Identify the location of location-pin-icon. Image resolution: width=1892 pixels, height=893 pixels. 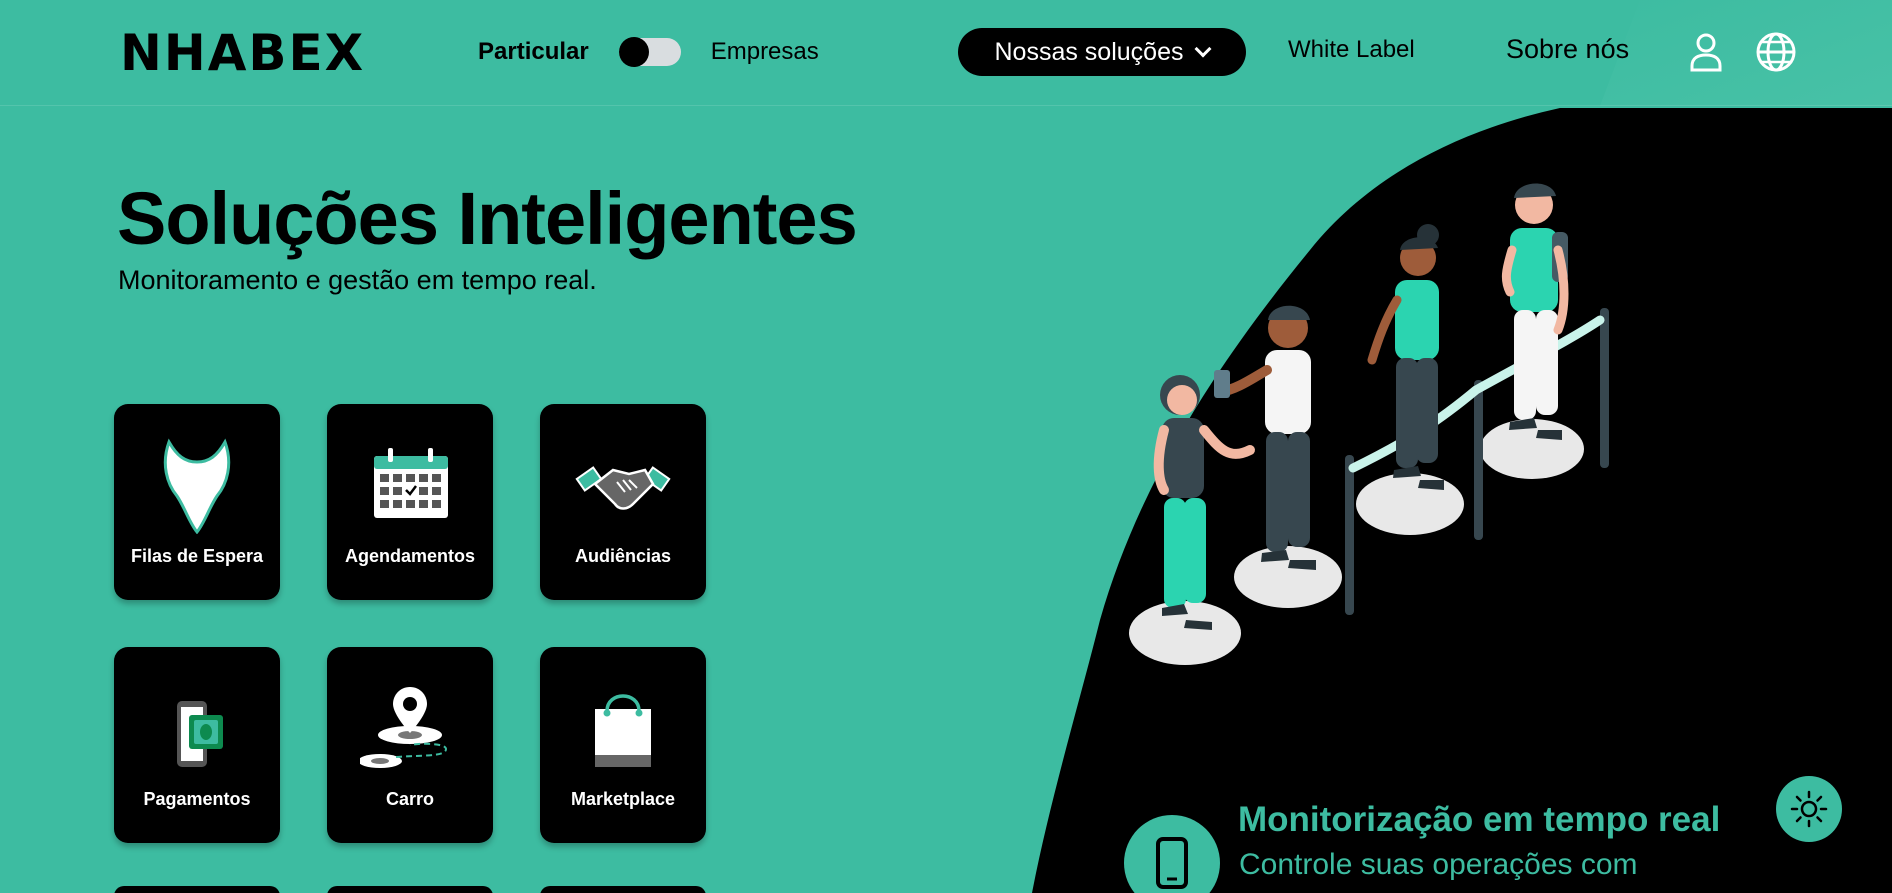
(404, 727).